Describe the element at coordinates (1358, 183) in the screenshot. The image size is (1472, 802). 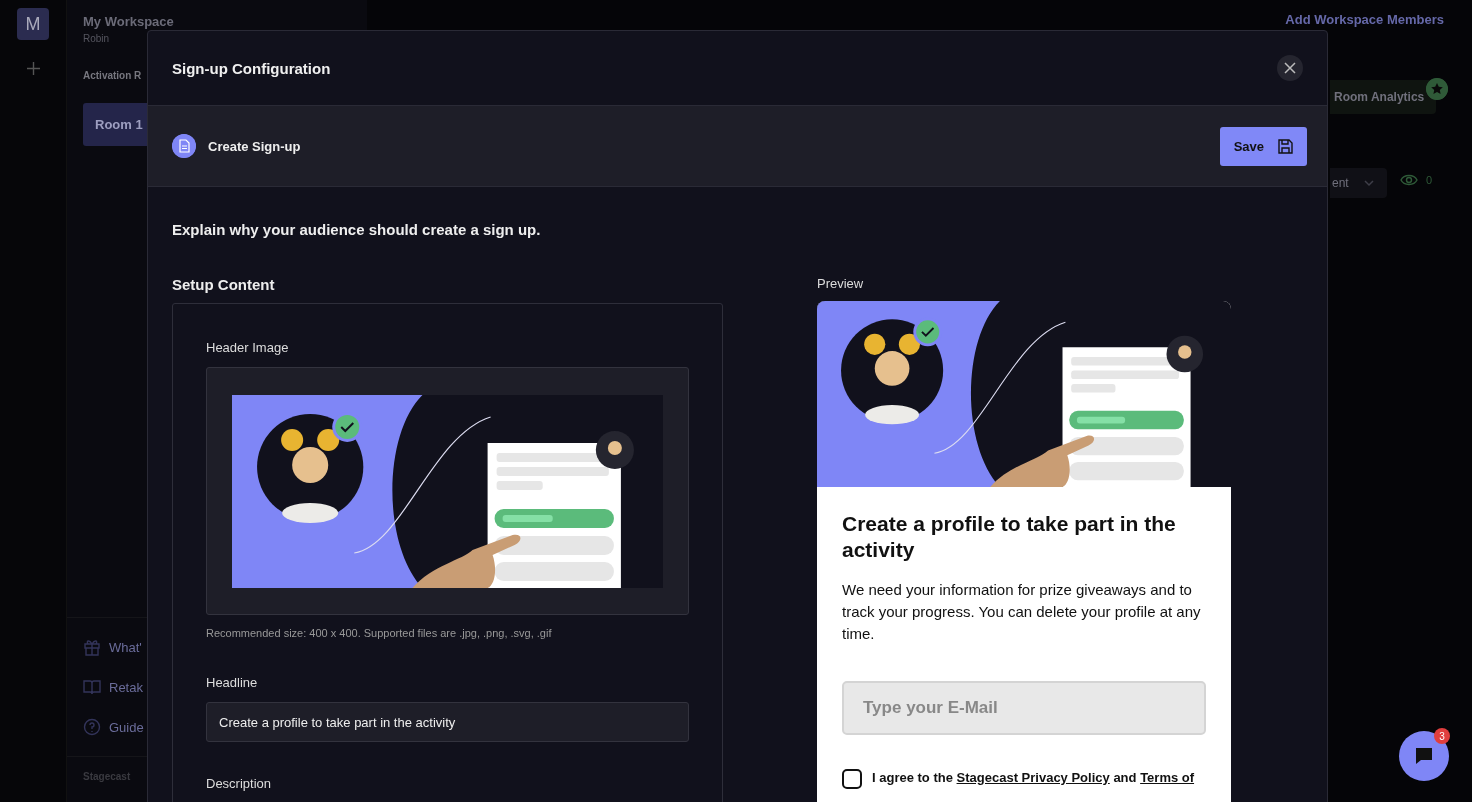
I see `dropdown: ent` at that location.